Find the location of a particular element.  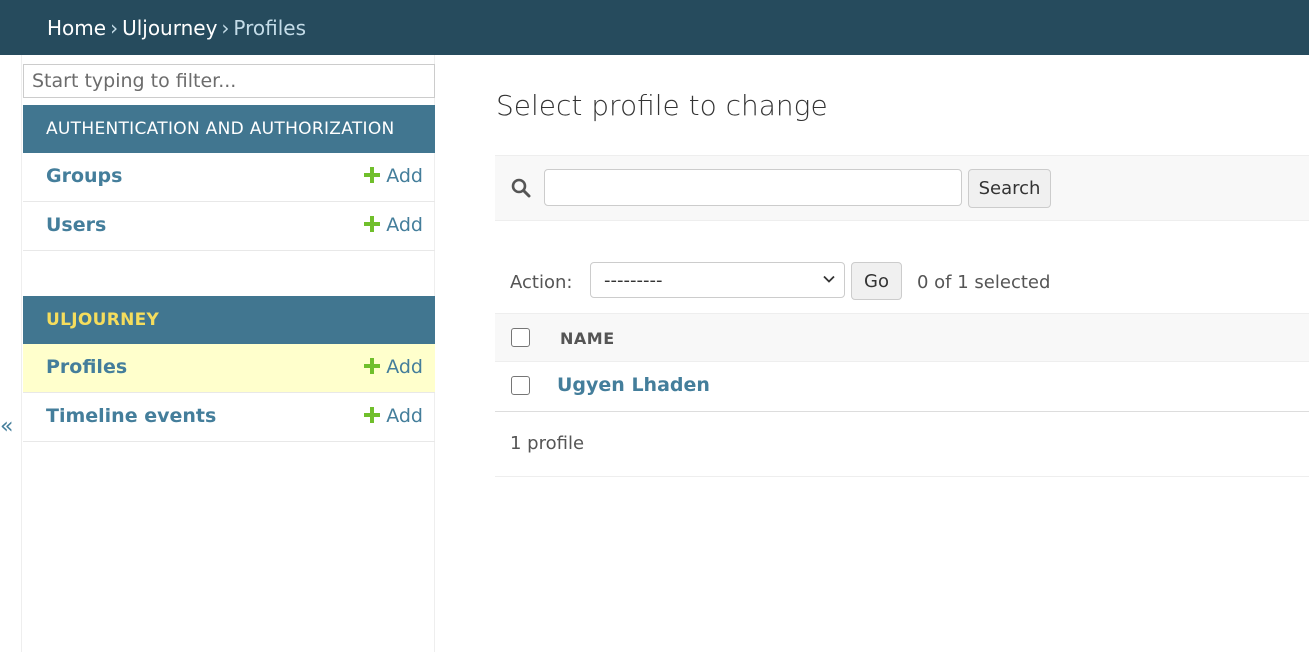

sidebar-item-groups-link: Groups is located at coordinates (84, 176).